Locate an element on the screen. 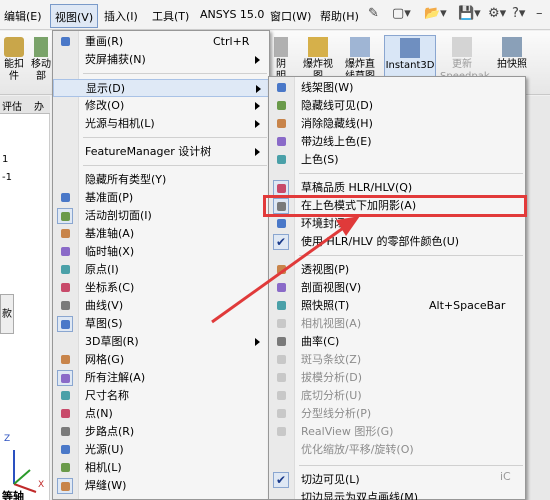 Image resolution: width=550 pixels, height=500 pixels. options-icon: ⚙▾ is located at coordinates (497, 15).